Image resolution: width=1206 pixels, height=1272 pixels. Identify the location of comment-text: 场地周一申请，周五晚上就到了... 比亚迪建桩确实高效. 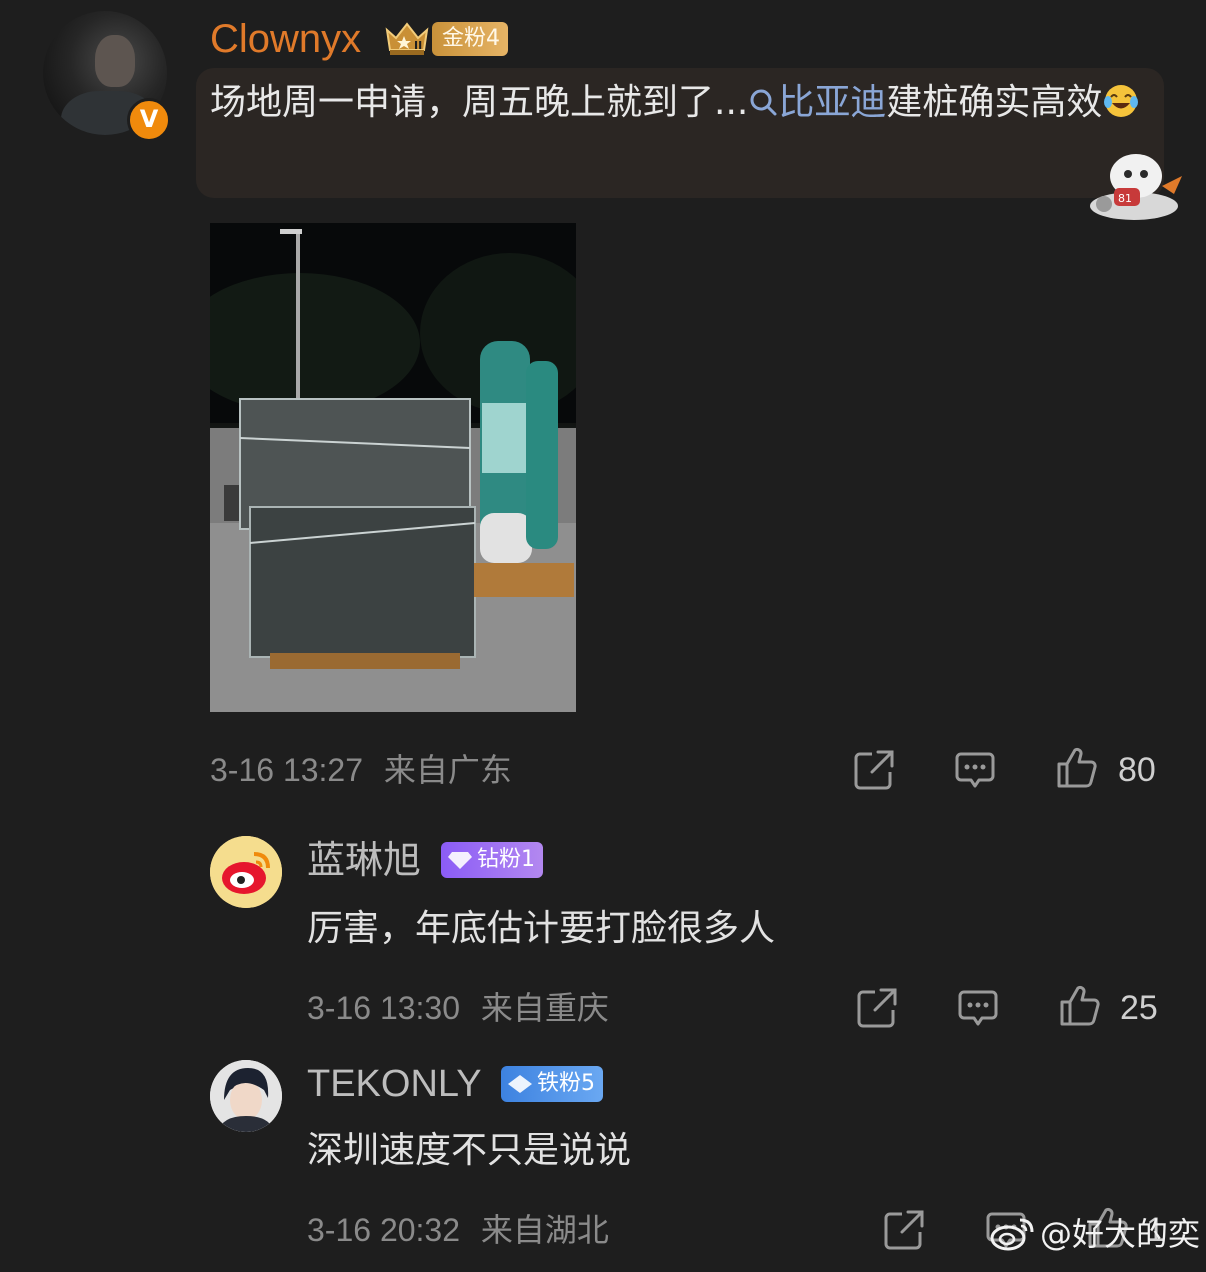
(685, 103).